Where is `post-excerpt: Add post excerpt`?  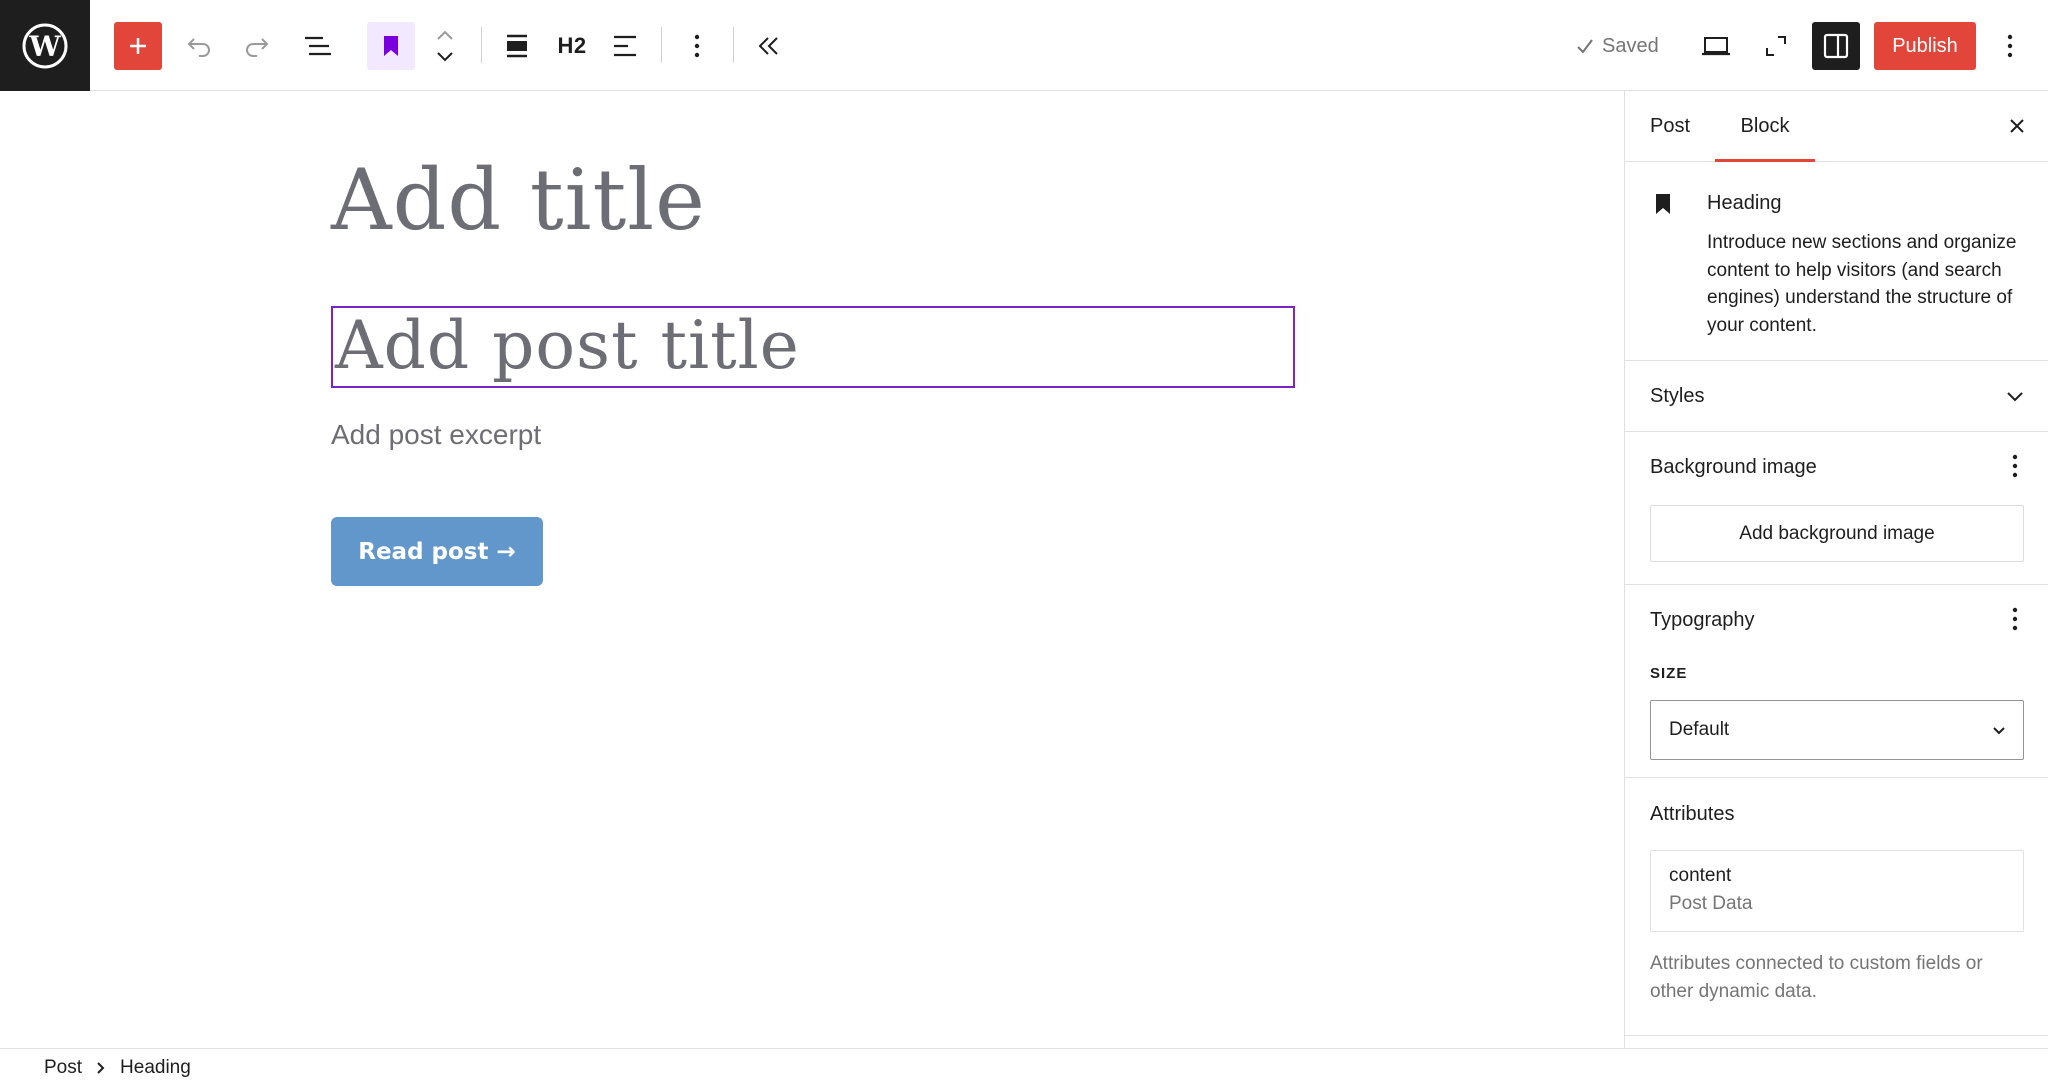
post-excerpt: Add post excerpt is located at coordinates (436, 435).